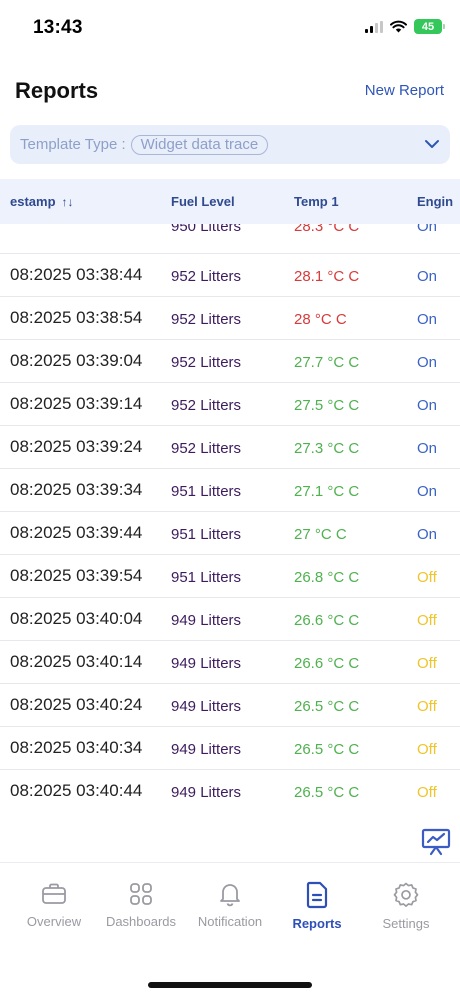 This screenshot has height=999, width=460. I want to click on column-header-temp: Temp 1, so click(316, 201).